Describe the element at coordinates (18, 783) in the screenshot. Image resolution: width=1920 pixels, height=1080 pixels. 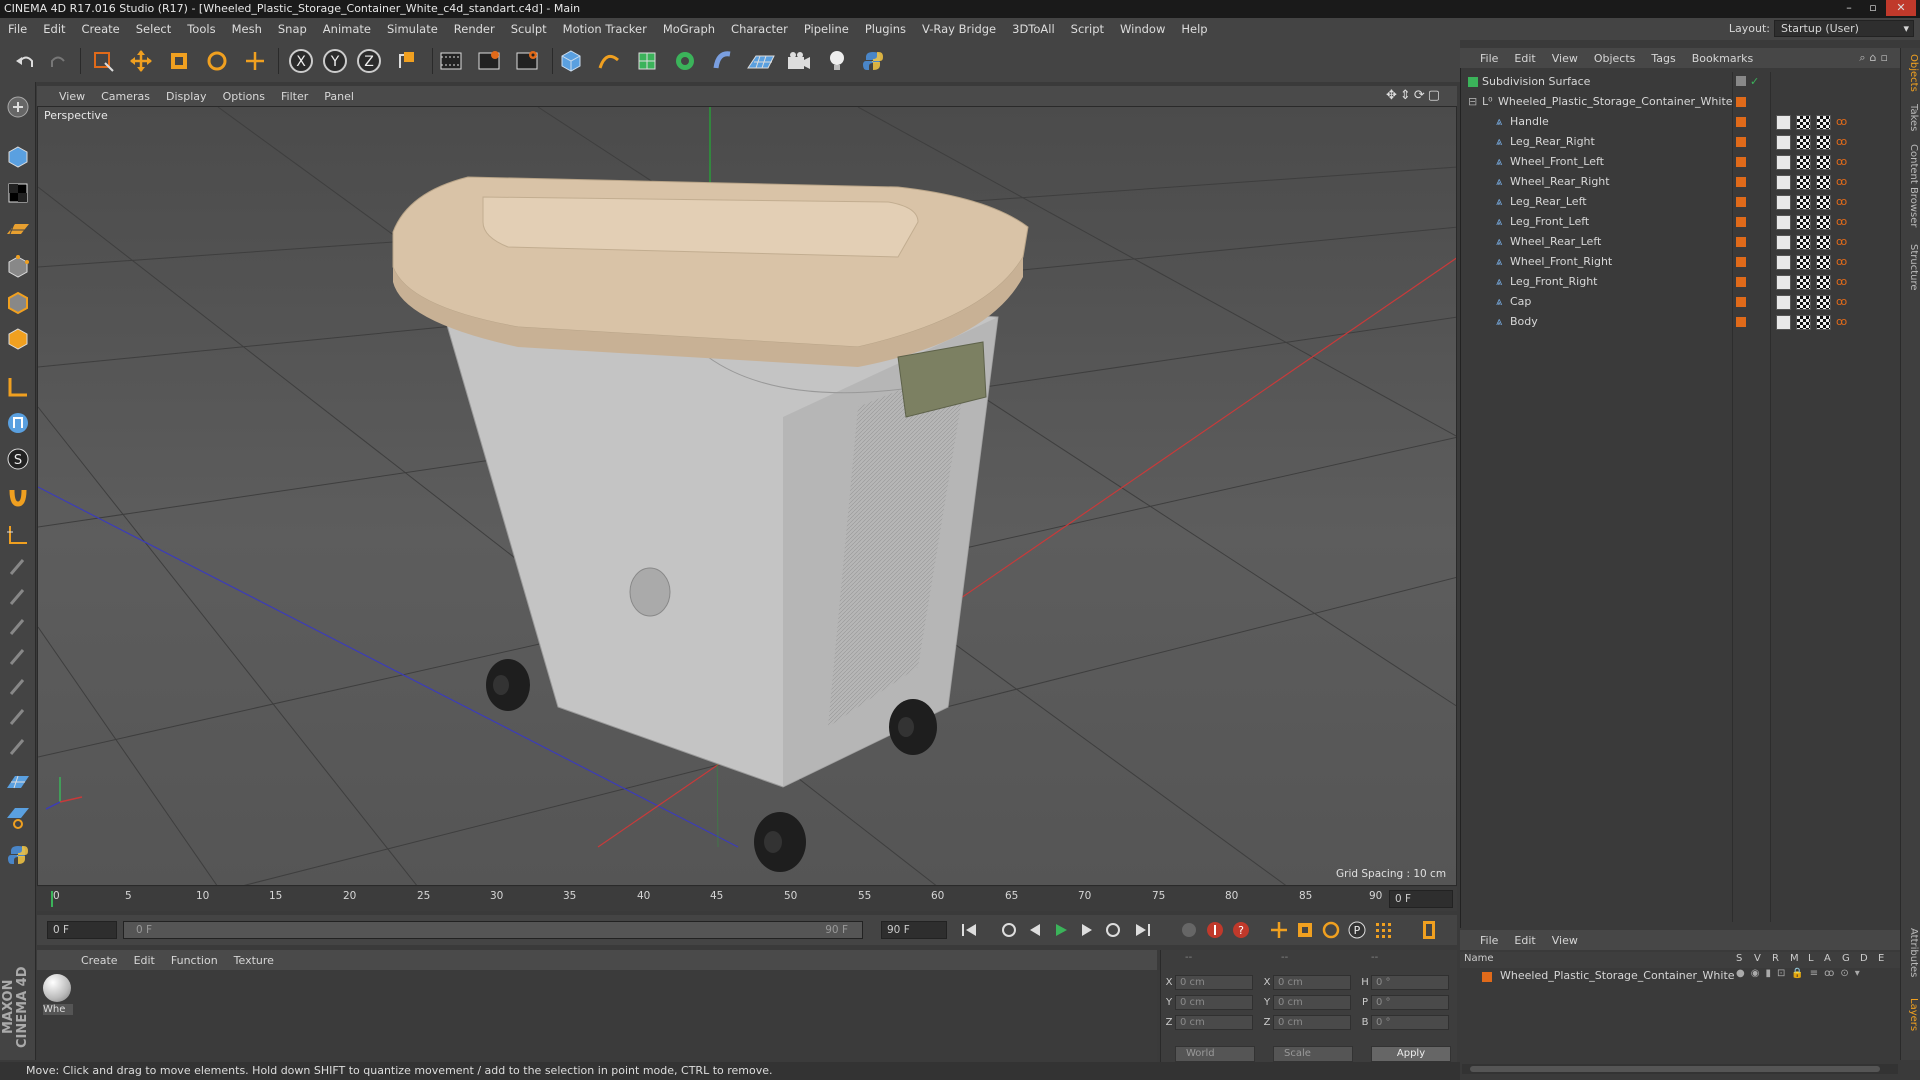
I see `grid-workplane-icon` at that location.